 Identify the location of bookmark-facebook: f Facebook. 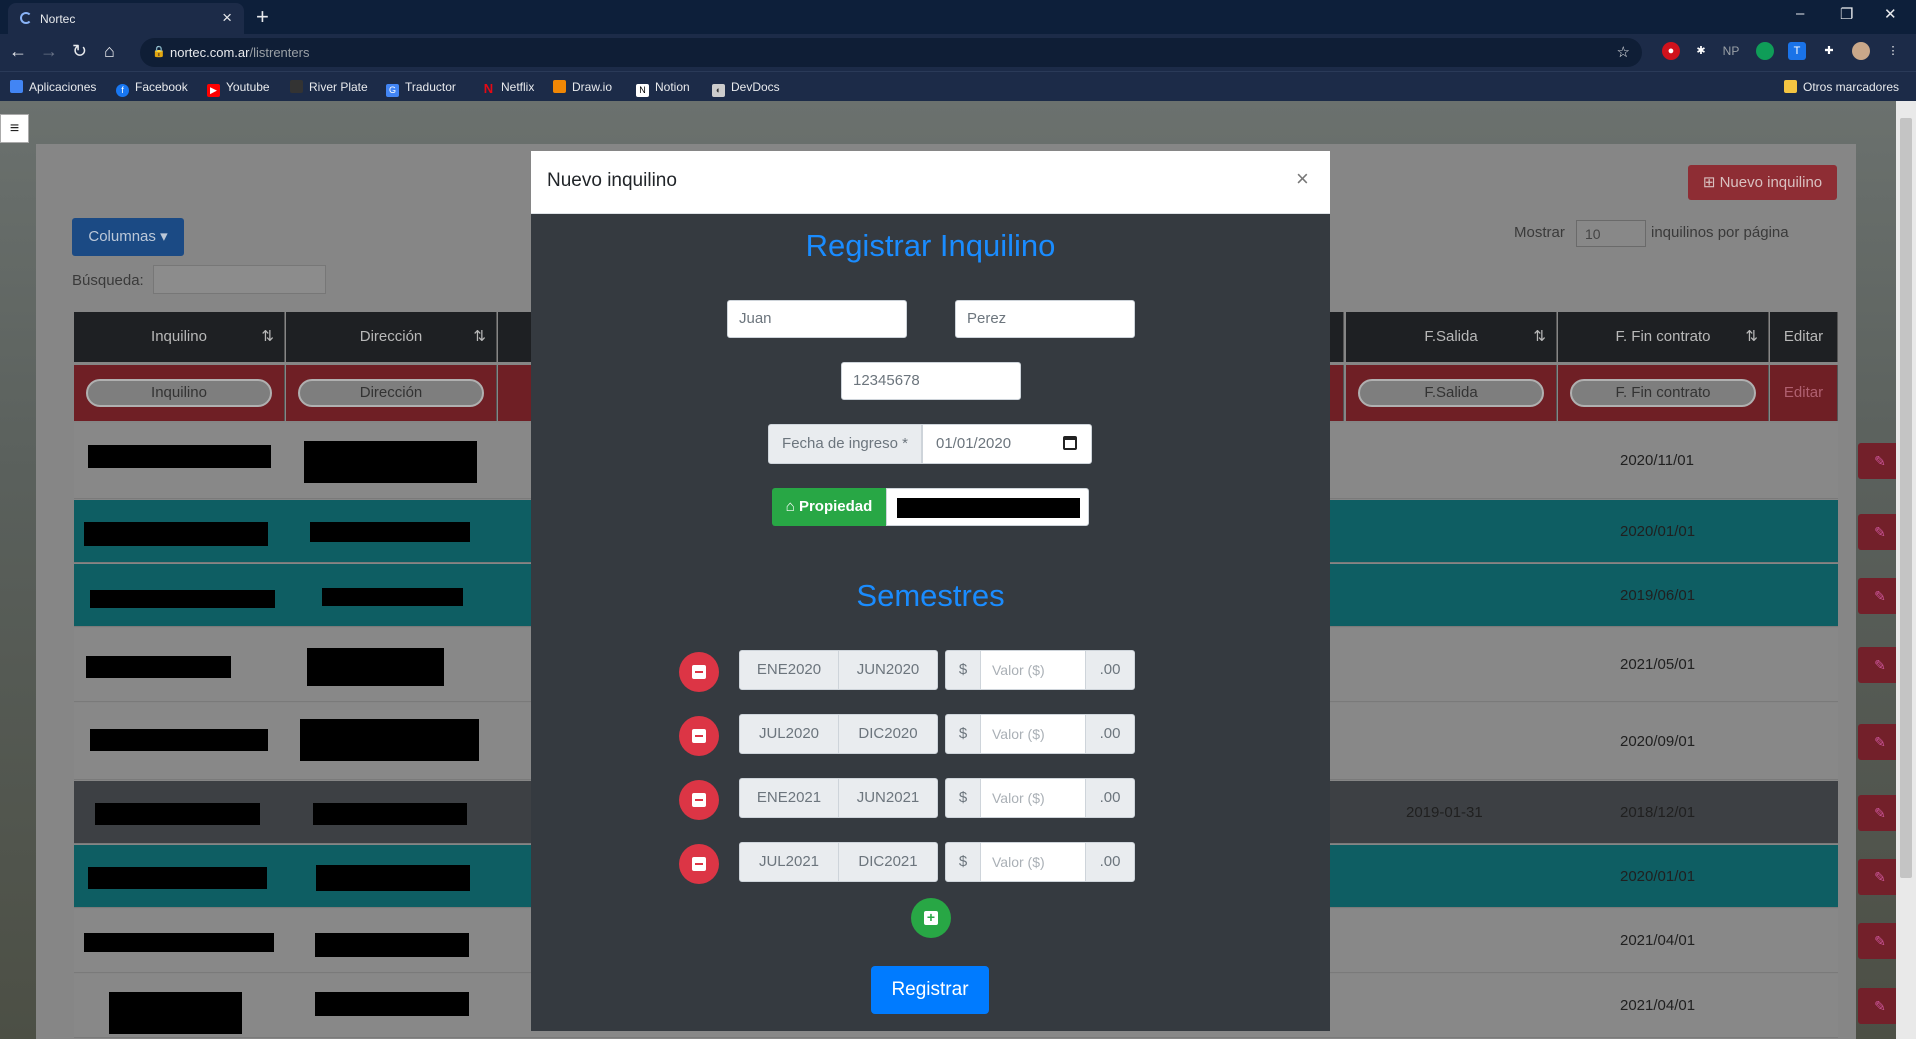
(152, 88).